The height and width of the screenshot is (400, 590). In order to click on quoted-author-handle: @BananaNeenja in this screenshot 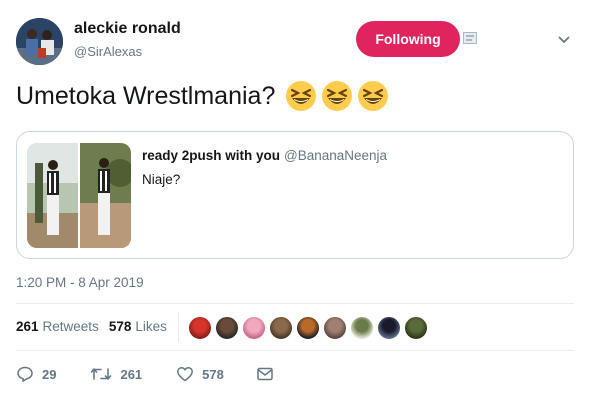, I will do `click(335, 155)`.